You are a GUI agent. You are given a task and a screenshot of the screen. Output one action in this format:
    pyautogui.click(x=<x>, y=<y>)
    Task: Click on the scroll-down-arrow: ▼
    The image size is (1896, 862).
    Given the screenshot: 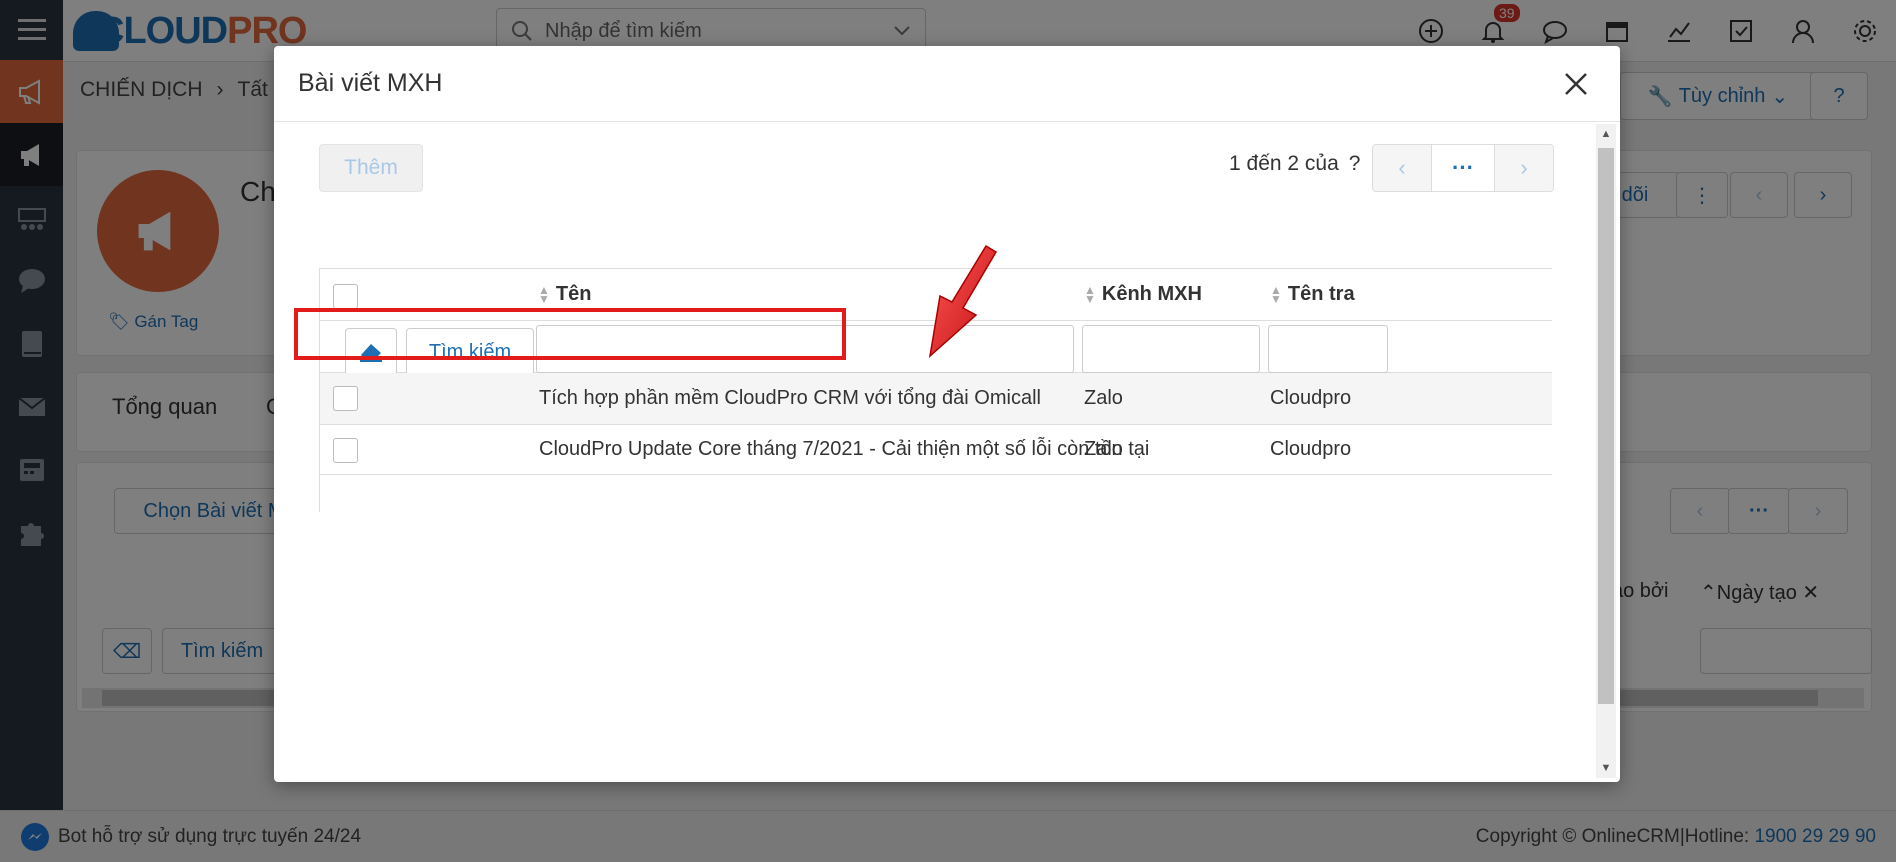 What is the action you would take?
    pyautogui.click(x=1606, y=768)
    